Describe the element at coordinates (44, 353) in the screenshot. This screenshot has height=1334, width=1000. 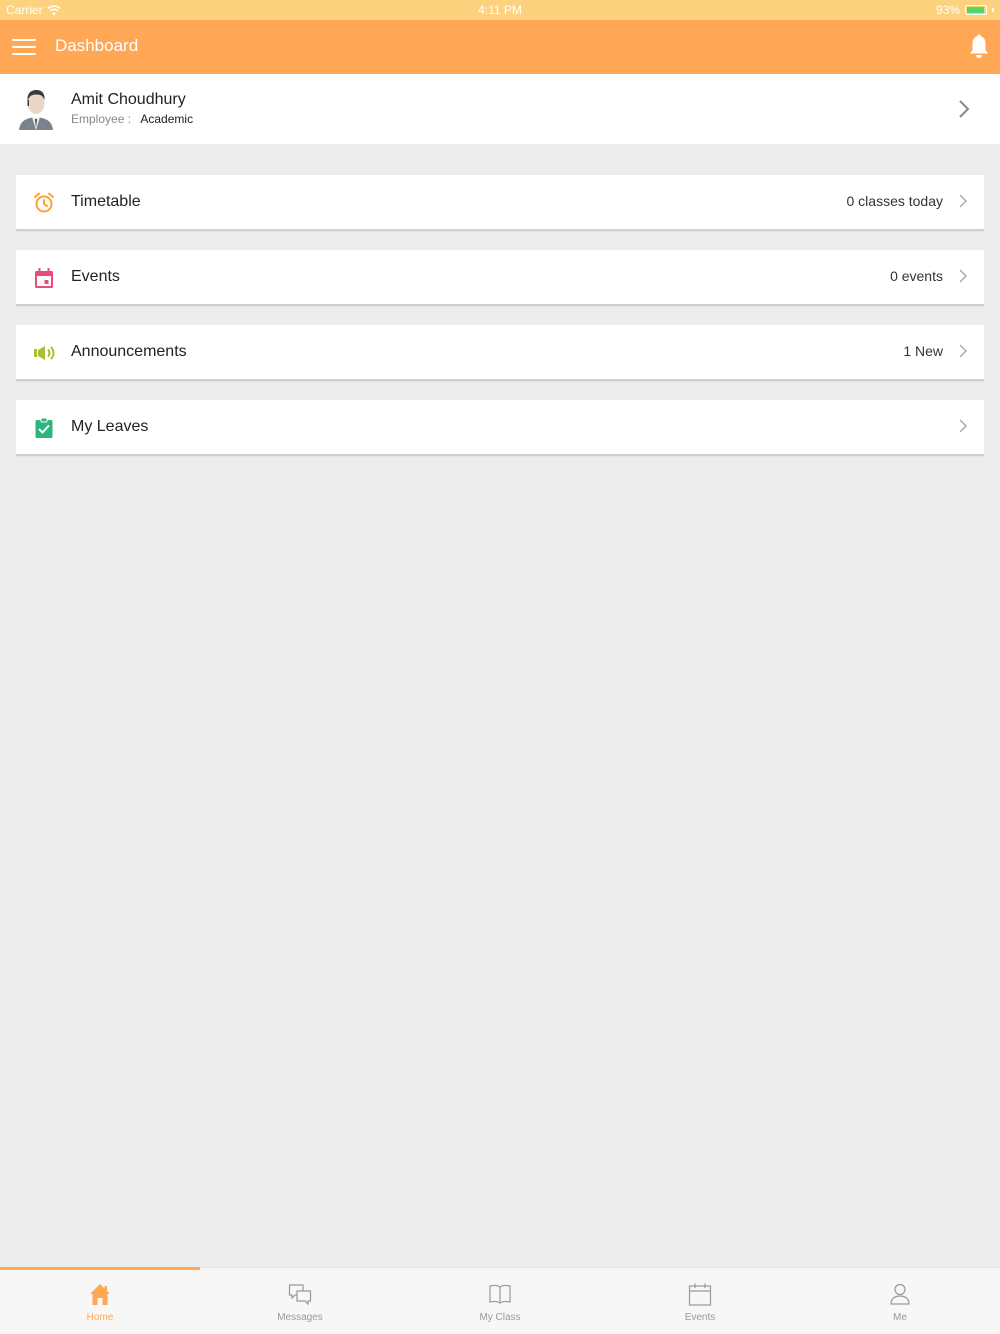
I see `megaphone-icon` at that location.